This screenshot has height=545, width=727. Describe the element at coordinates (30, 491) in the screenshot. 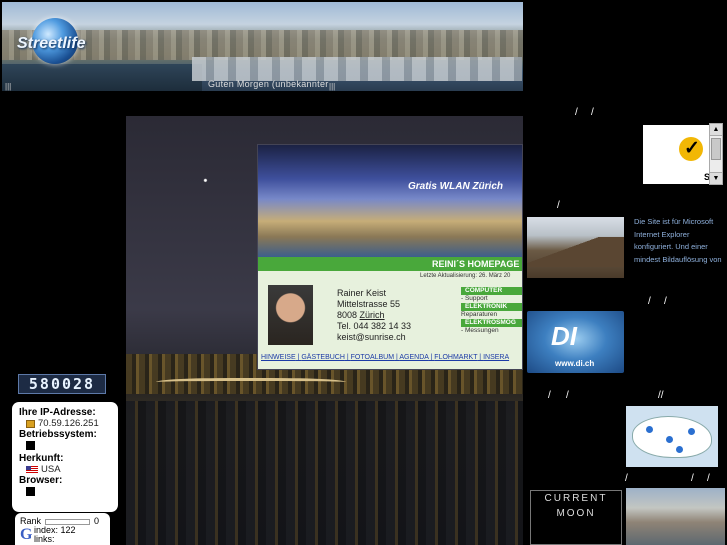

I see `browser-icon` at that location.